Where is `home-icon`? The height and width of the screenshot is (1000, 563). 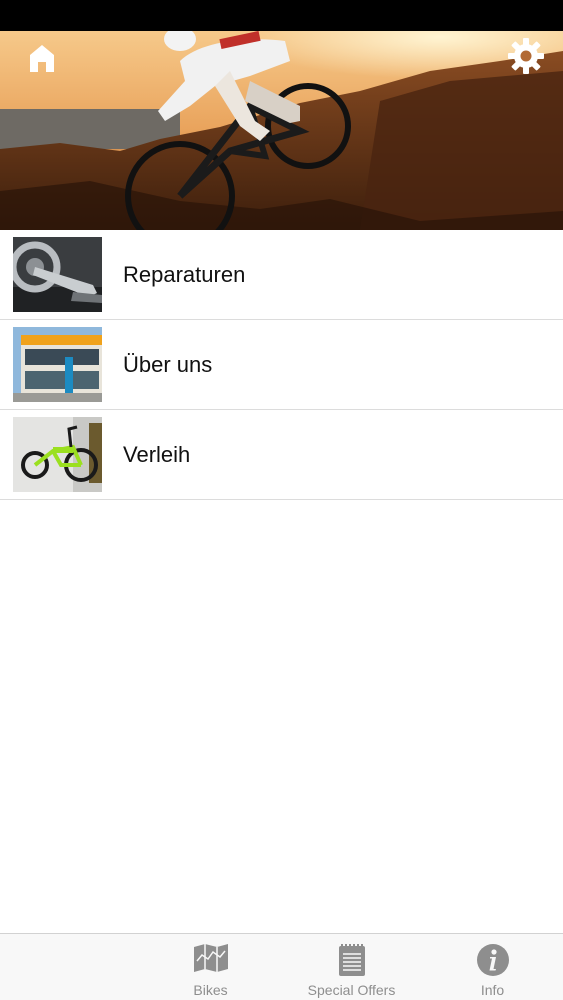 home-icon is located at coordinates (42, 58).